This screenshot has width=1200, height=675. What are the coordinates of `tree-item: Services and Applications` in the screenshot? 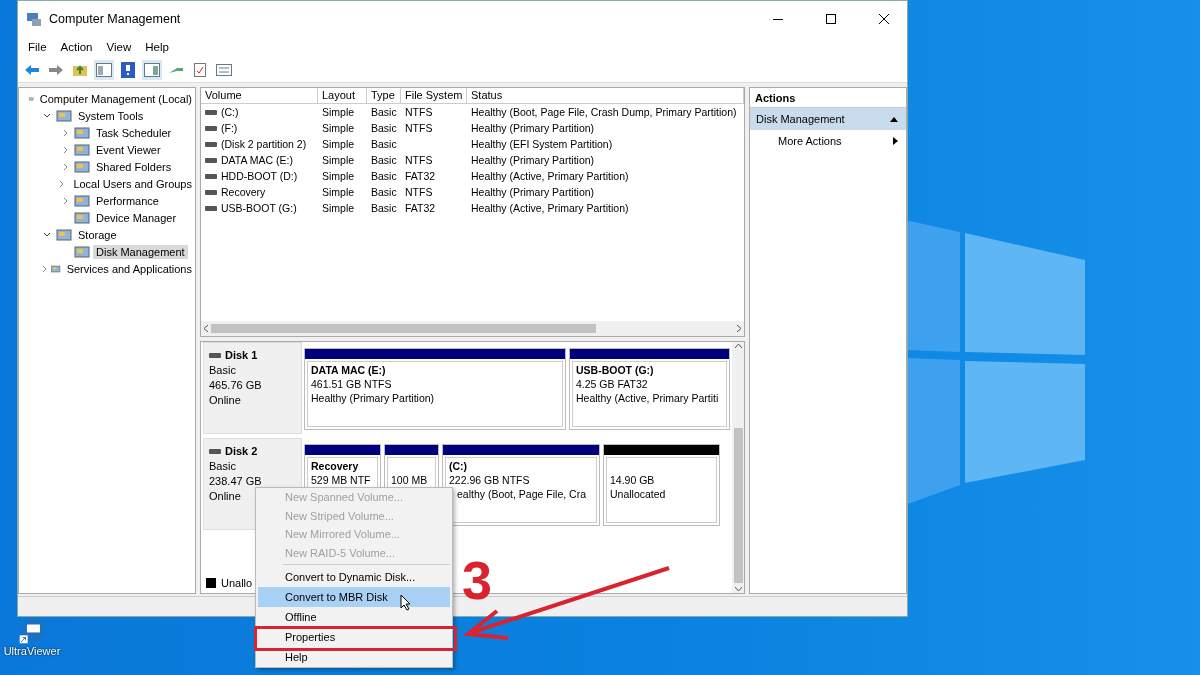 It's located at (129, 268).